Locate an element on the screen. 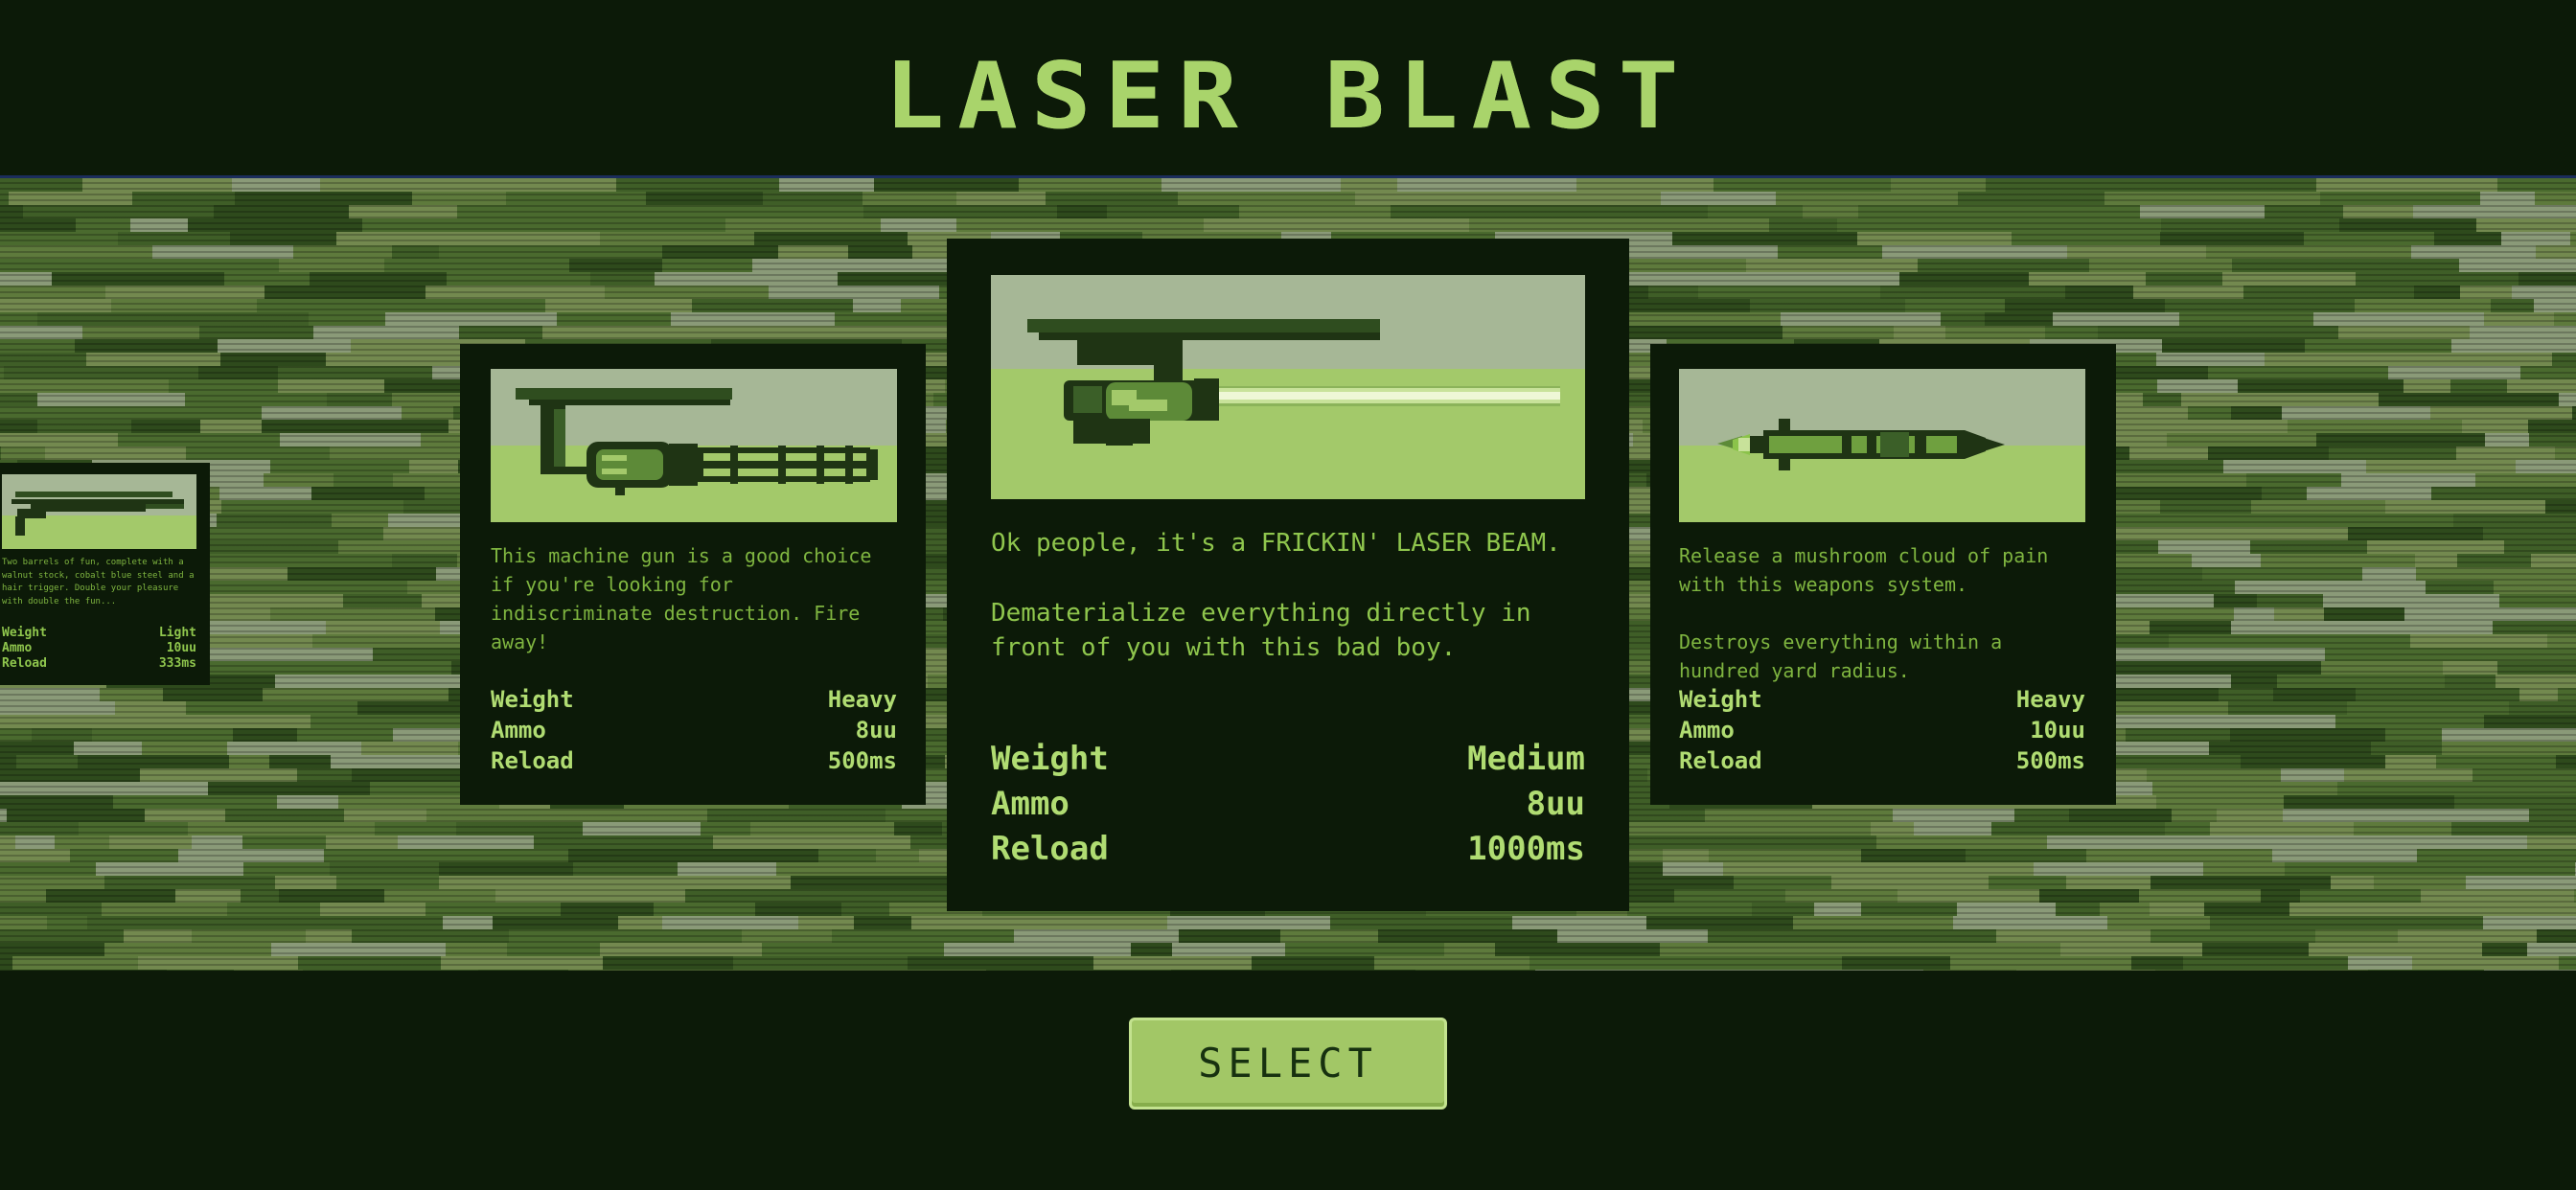 The image size is (2576, 1190). weapon-stats: Weight Heavy Ammo 10uu Reload 500ms is located at coordinates (1882, 730).